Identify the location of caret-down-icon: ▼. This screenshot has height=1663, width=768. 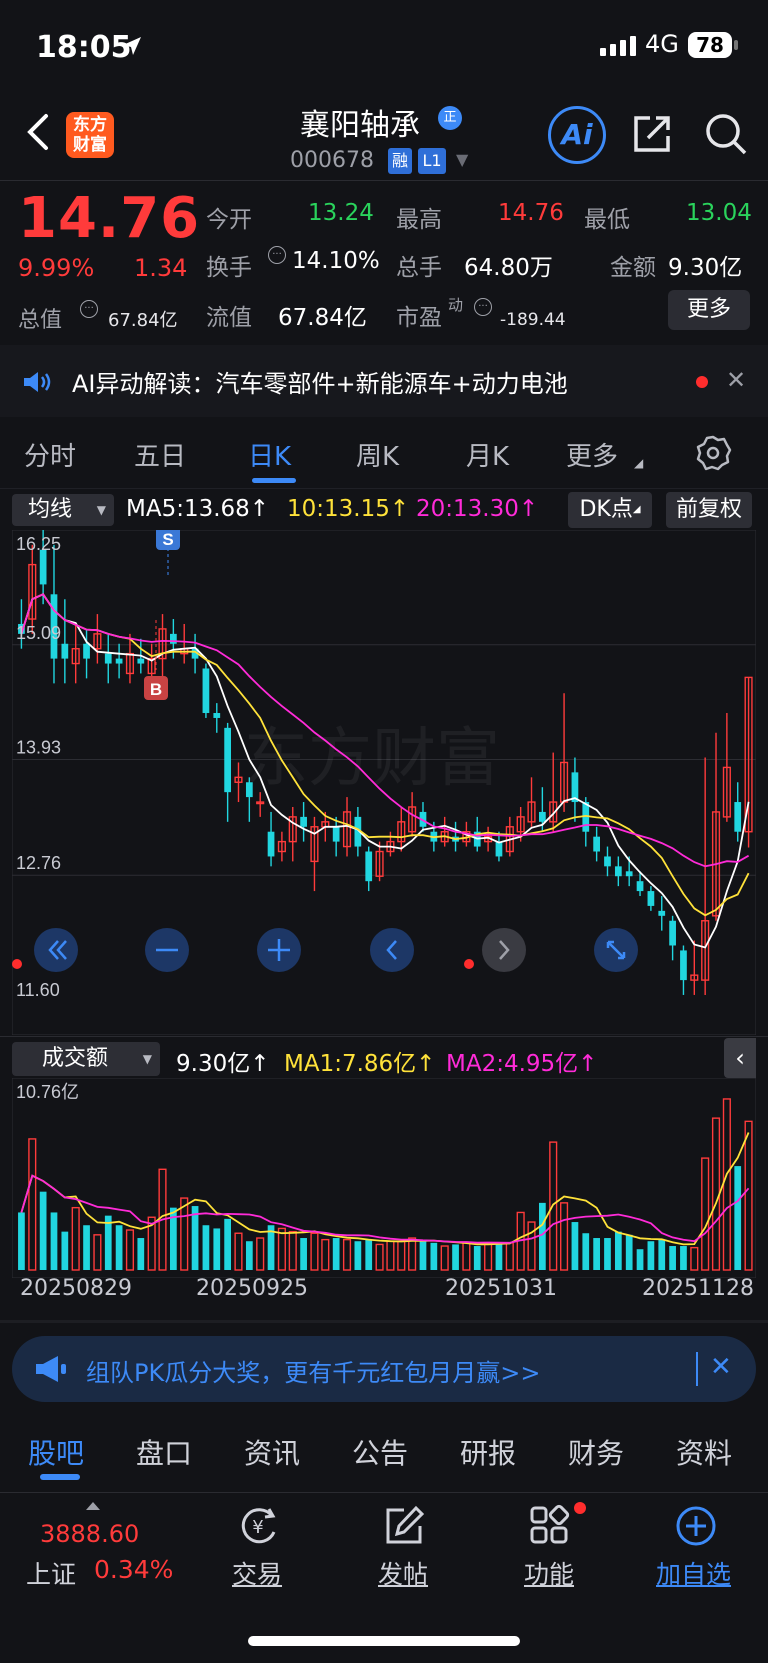
(462, 159).